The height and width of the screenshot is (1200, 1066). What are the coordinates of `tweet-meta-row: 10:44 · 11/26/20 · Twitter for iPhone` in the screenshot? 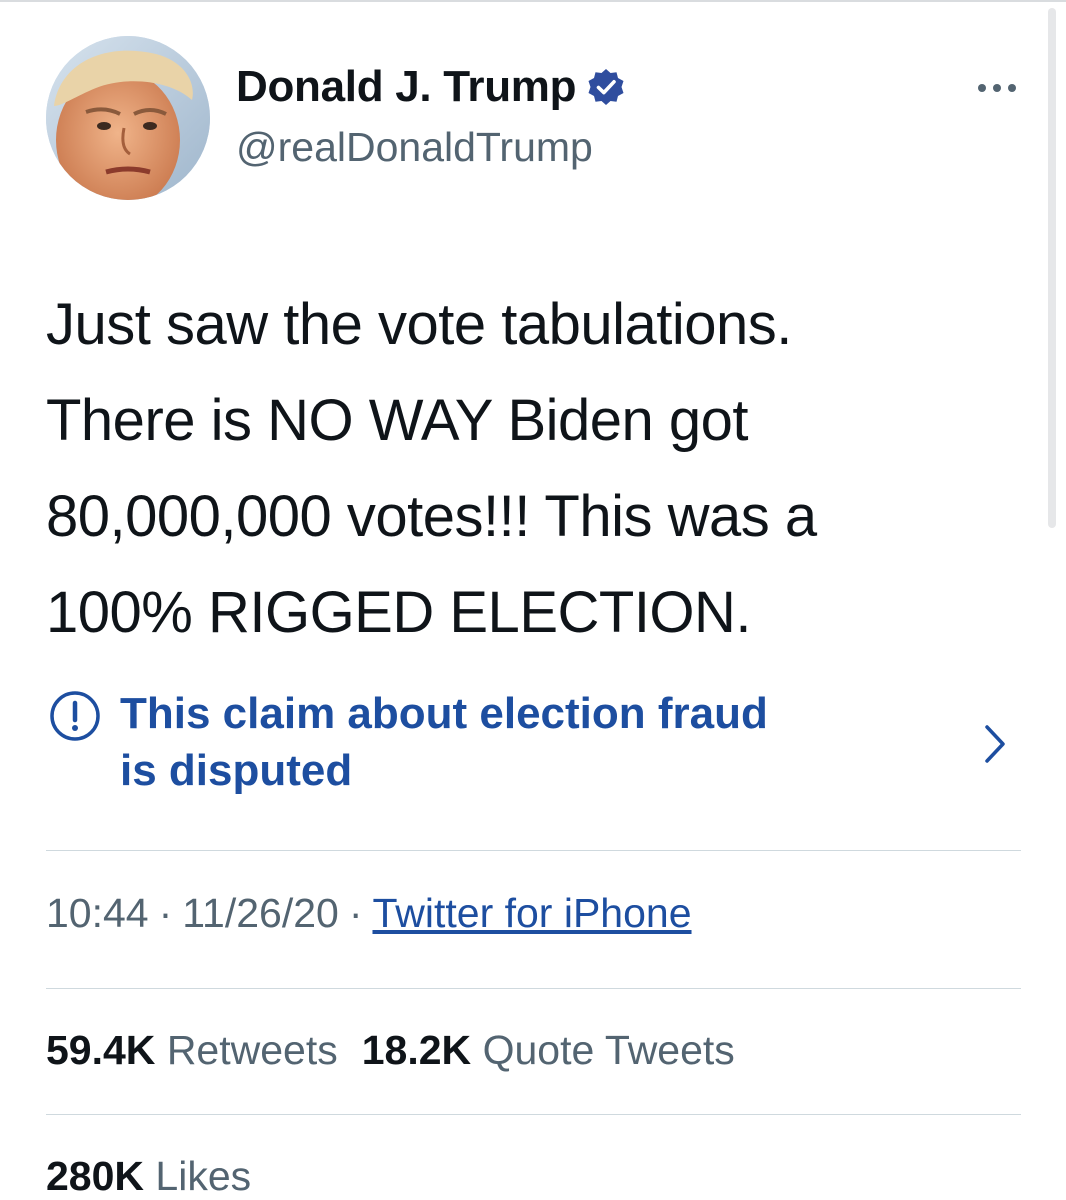 It's located at (369, 913).